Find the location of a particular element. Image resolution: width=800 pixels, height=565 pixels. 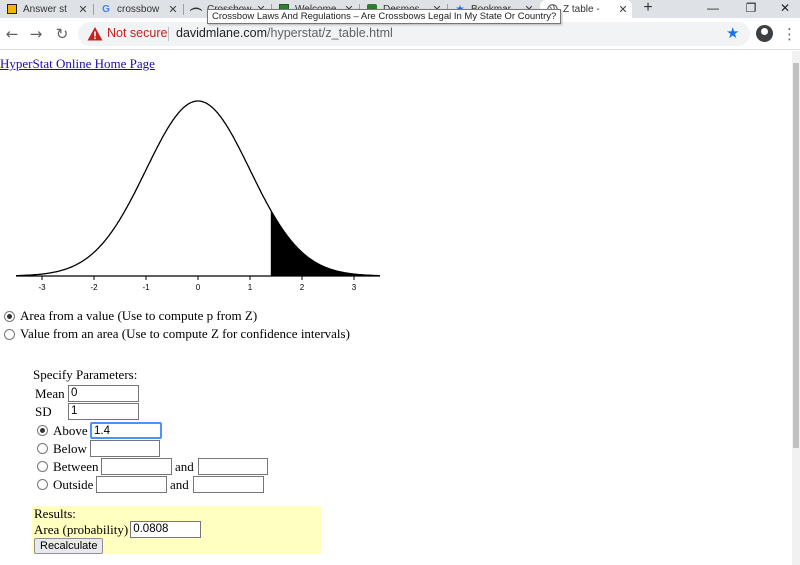

profile-avatar is located at coordinates (764, 33).